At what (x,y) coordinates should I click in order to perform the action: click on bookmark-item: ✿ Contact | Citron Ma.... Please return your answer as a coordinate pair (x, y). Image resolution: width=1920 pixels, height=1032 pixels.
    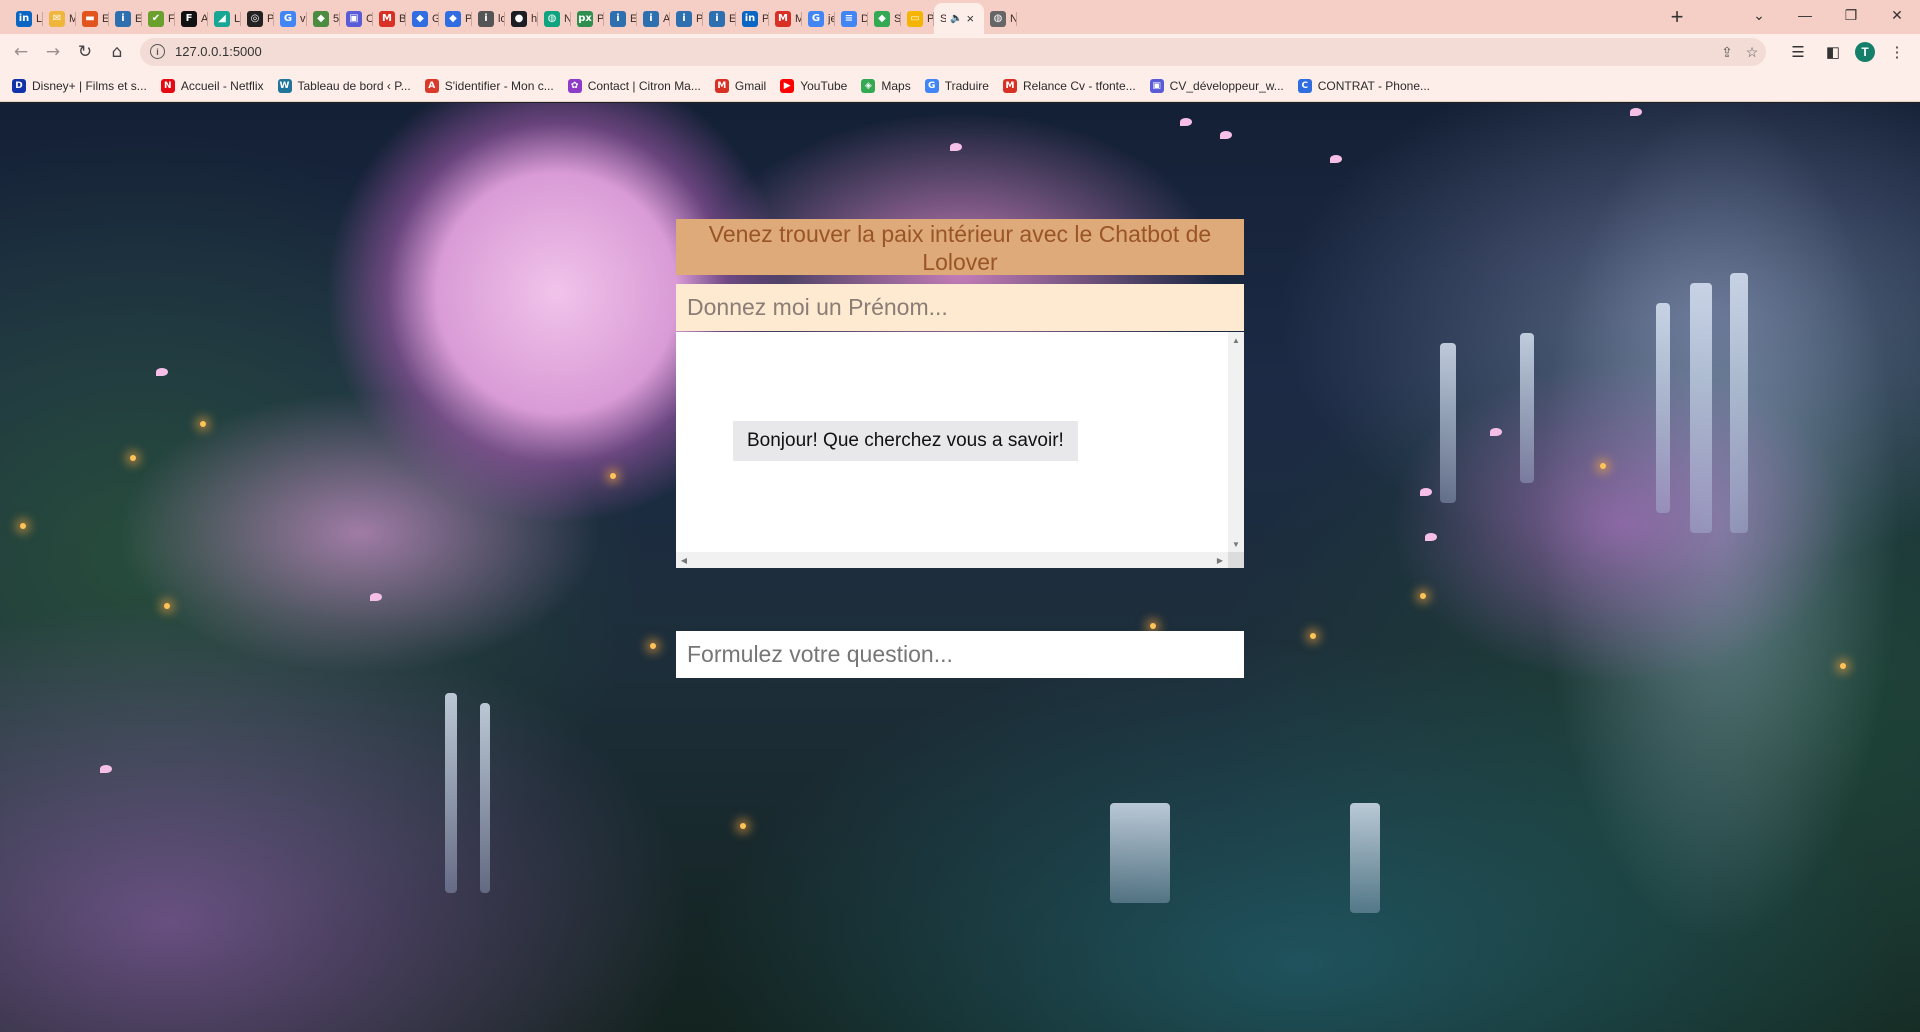
    Looking at the image, I should click on (634, 85).